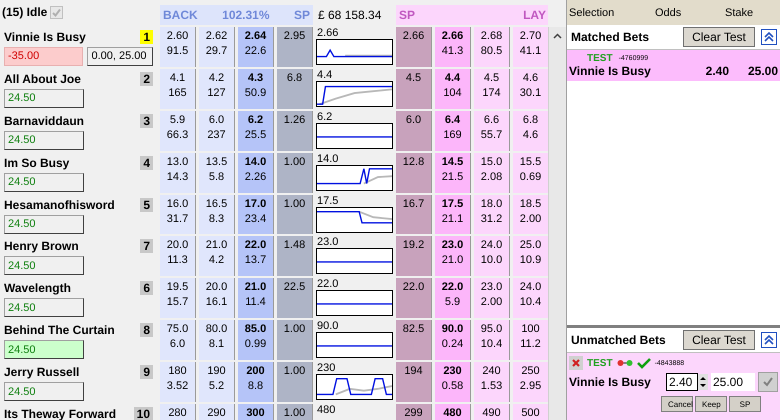 The width and height of the screenshot is (780, 420). I want to click on stake-field: 25.00, so click(733, 382).